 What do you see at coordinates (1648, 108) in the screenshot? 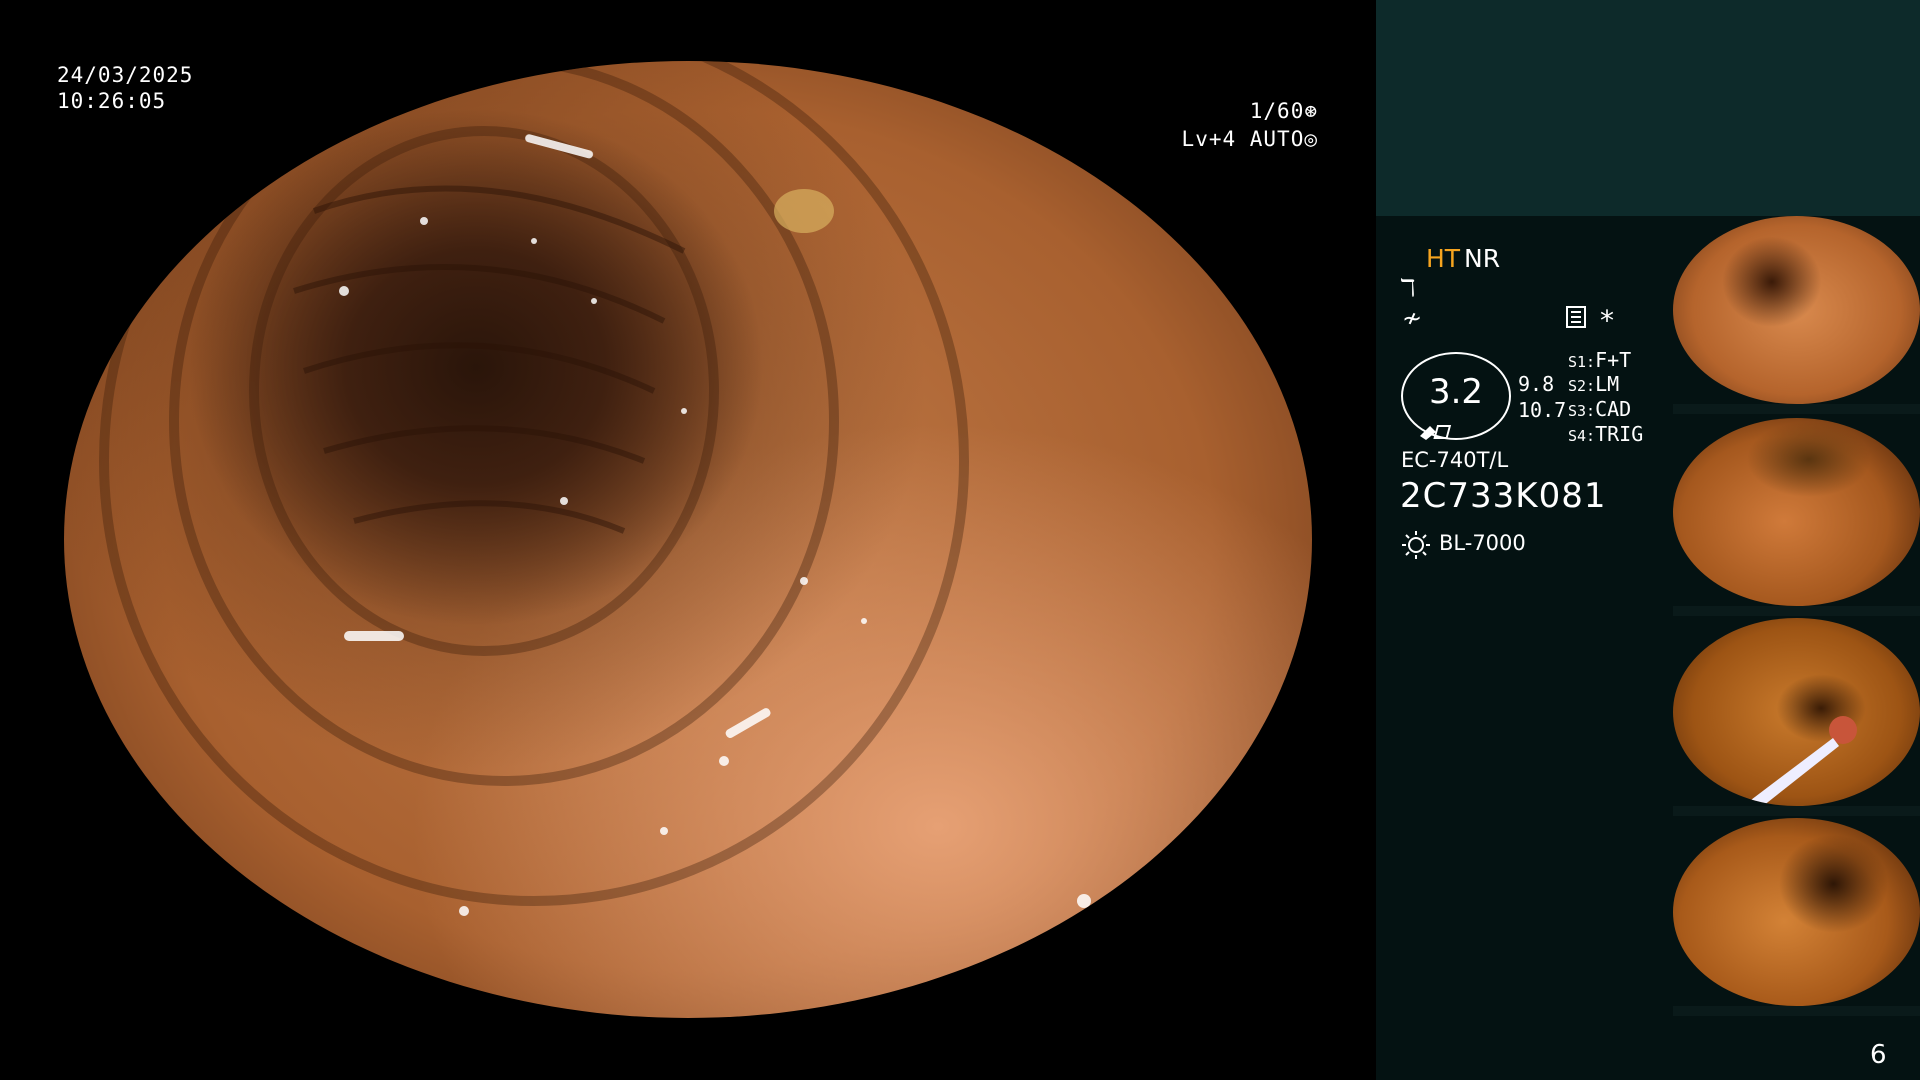
I see `panel-header-area` at bounding box center [1648, 108].